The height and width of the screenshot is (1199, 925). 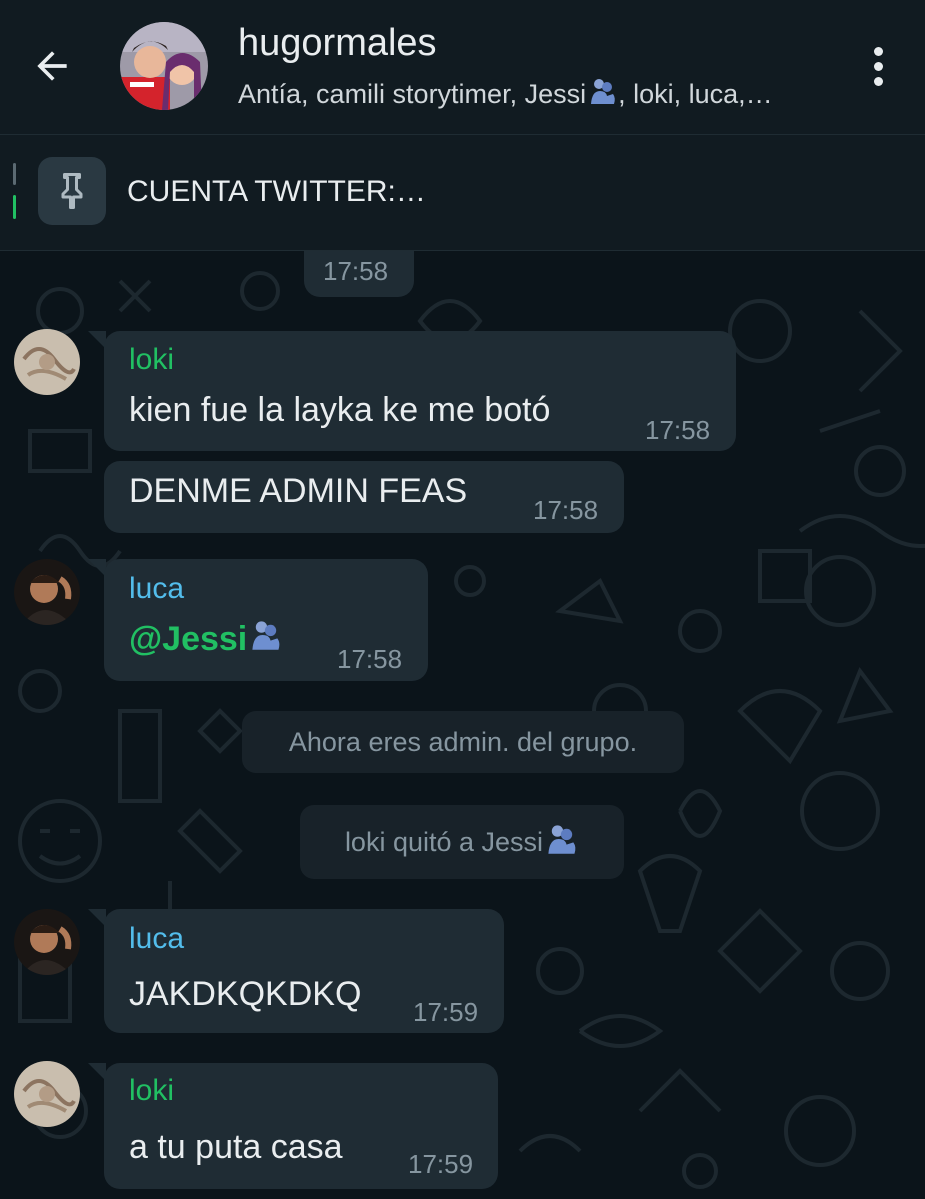 I want to click on pin-indicator, so click(x=14, y=174).